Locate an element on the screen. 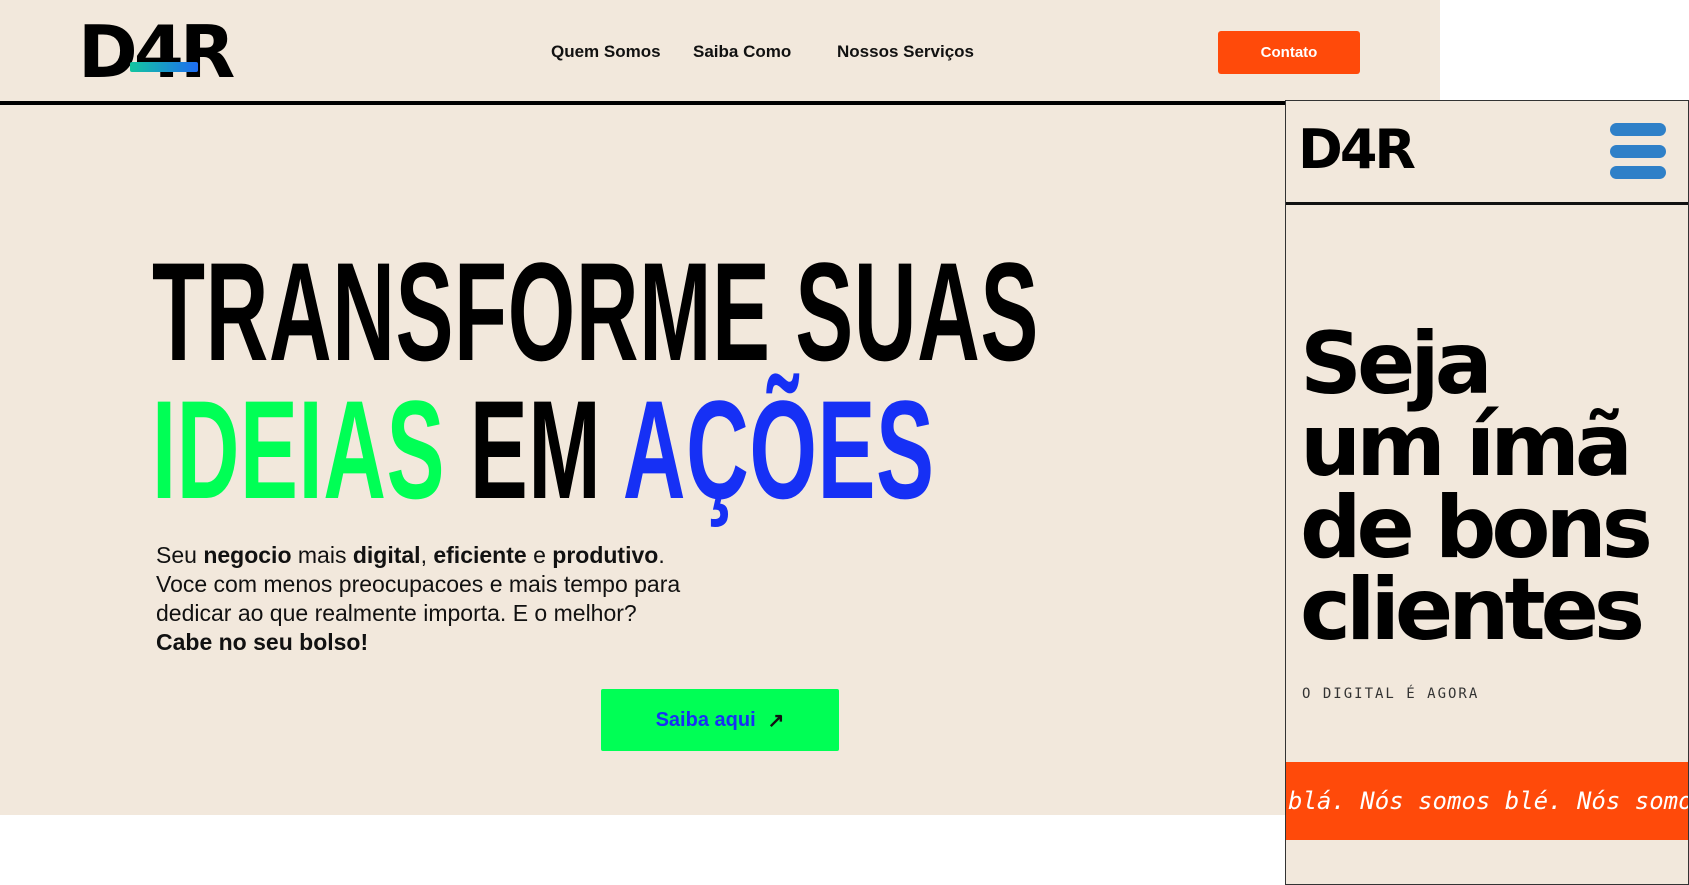 The height and width of the screenshot is (885, 1689). hamburger-menu-icon is located at coordinates (1638, 151).